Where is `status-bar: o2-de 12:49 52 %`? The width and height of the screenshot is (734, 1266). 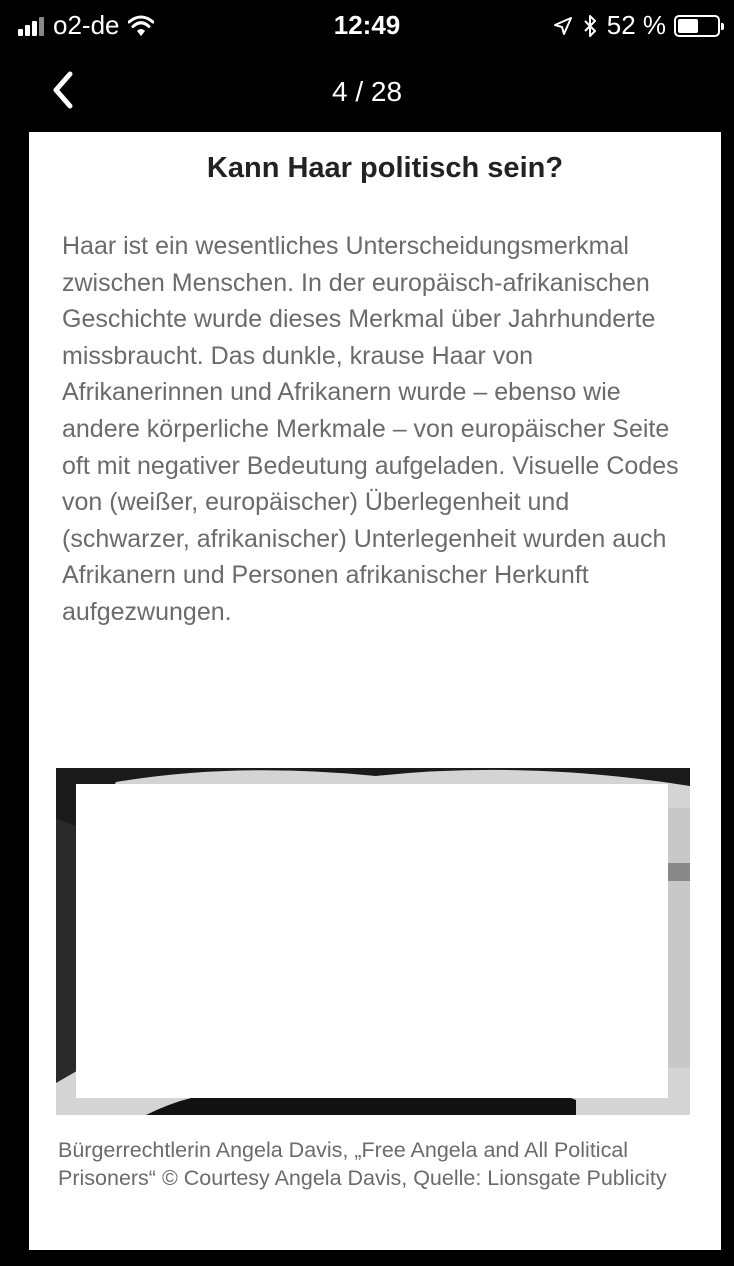 status-bar: o2-de 12:49 52 % is located at coordinates (367, 26).